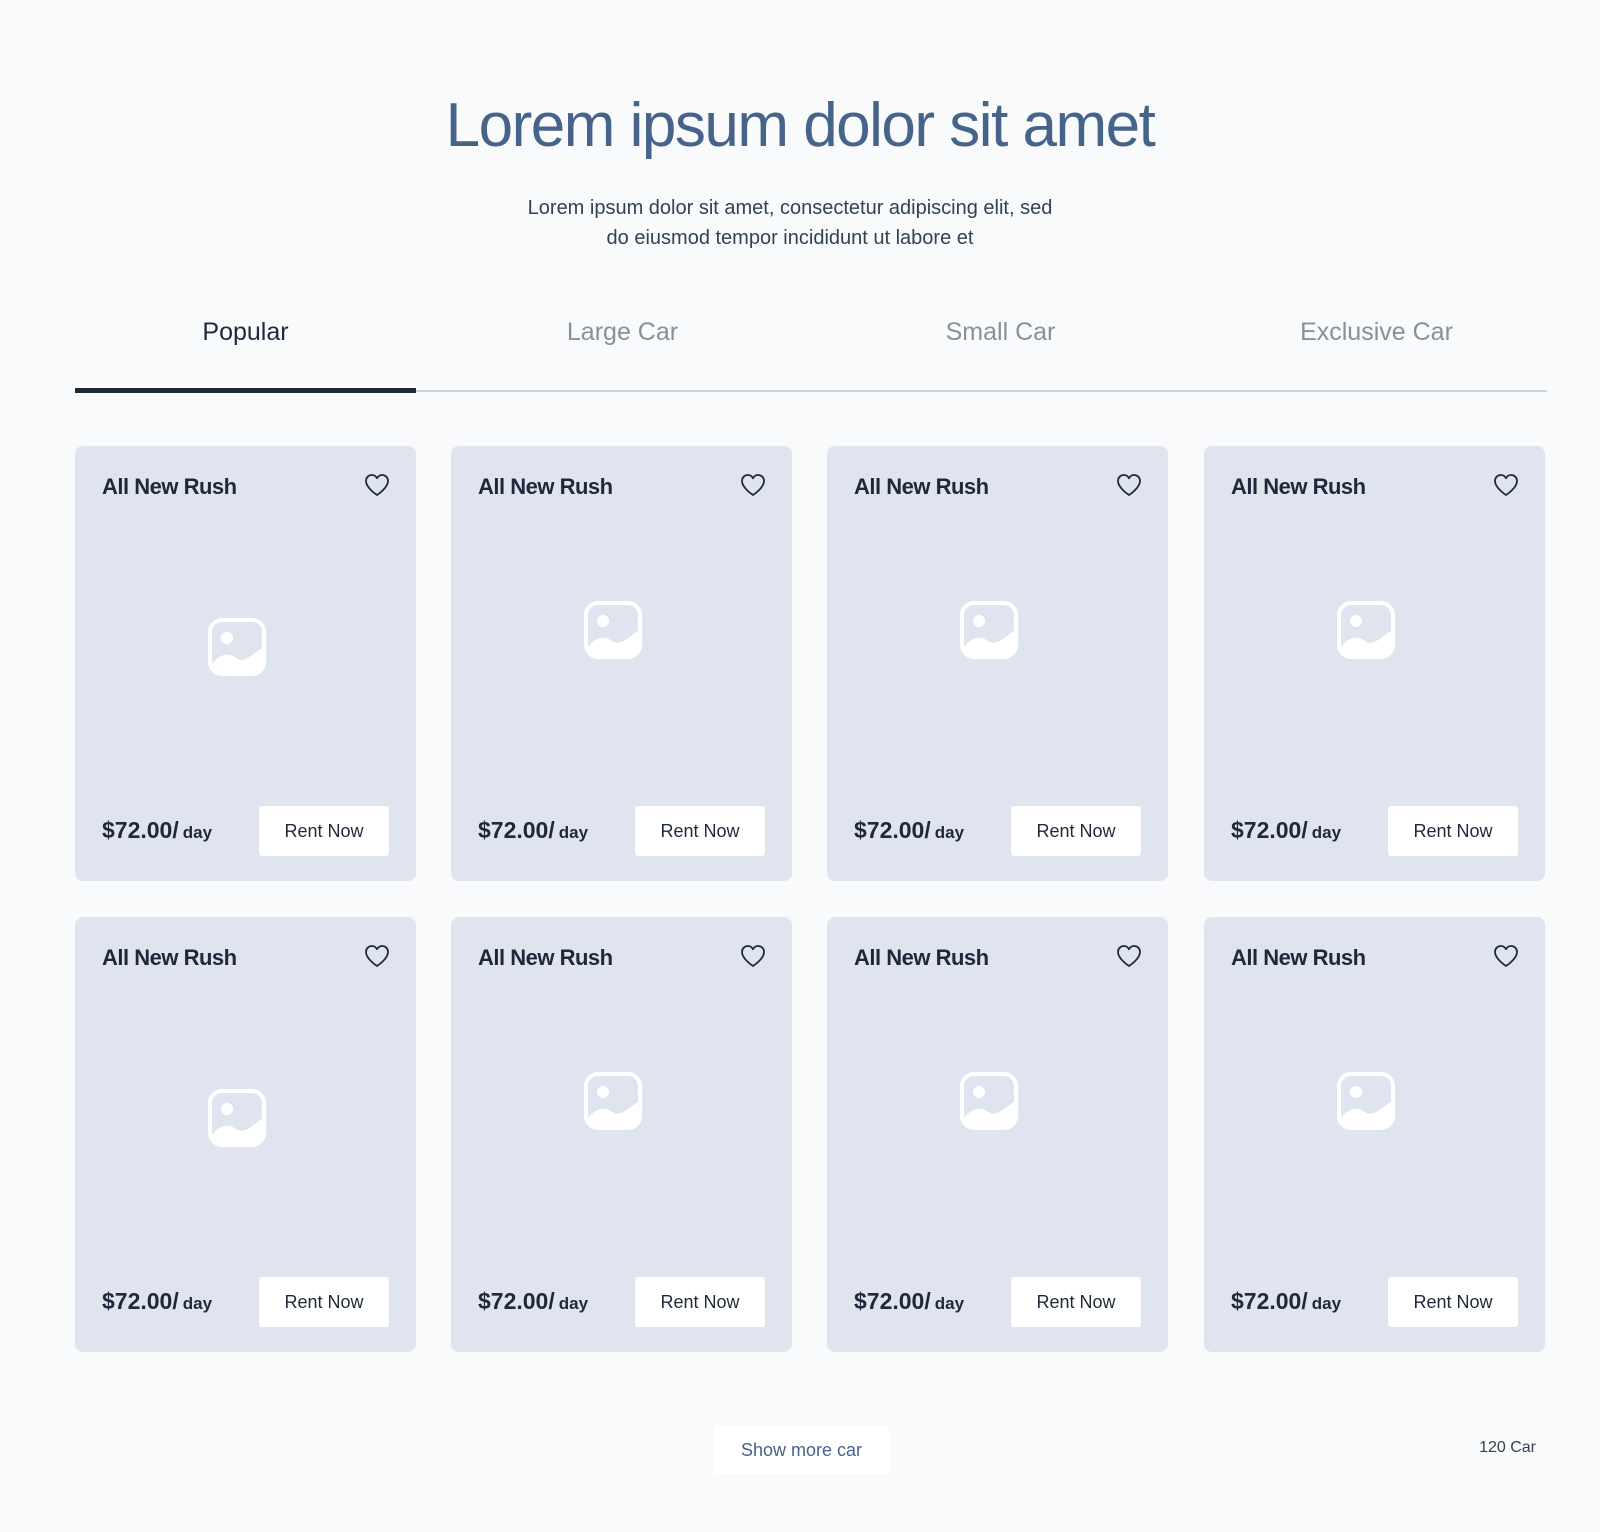  I want to click on tab-popular: Popular, so click(245, 332).